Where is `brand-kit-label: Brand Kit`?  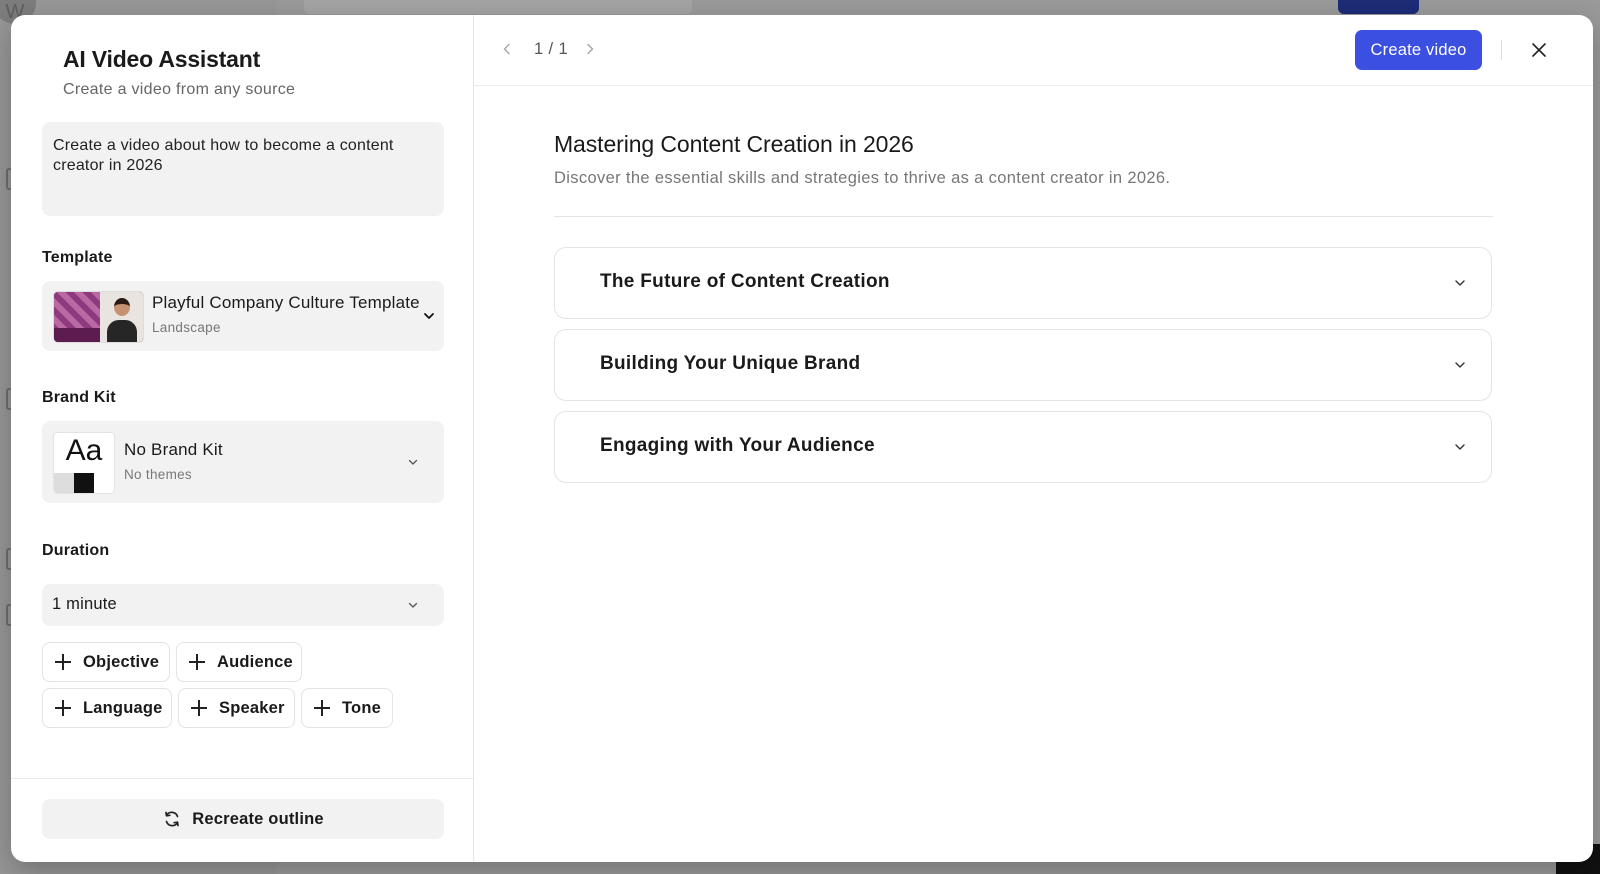 brand-kit-label: Brand Kit is located at coordinates (79, 397).